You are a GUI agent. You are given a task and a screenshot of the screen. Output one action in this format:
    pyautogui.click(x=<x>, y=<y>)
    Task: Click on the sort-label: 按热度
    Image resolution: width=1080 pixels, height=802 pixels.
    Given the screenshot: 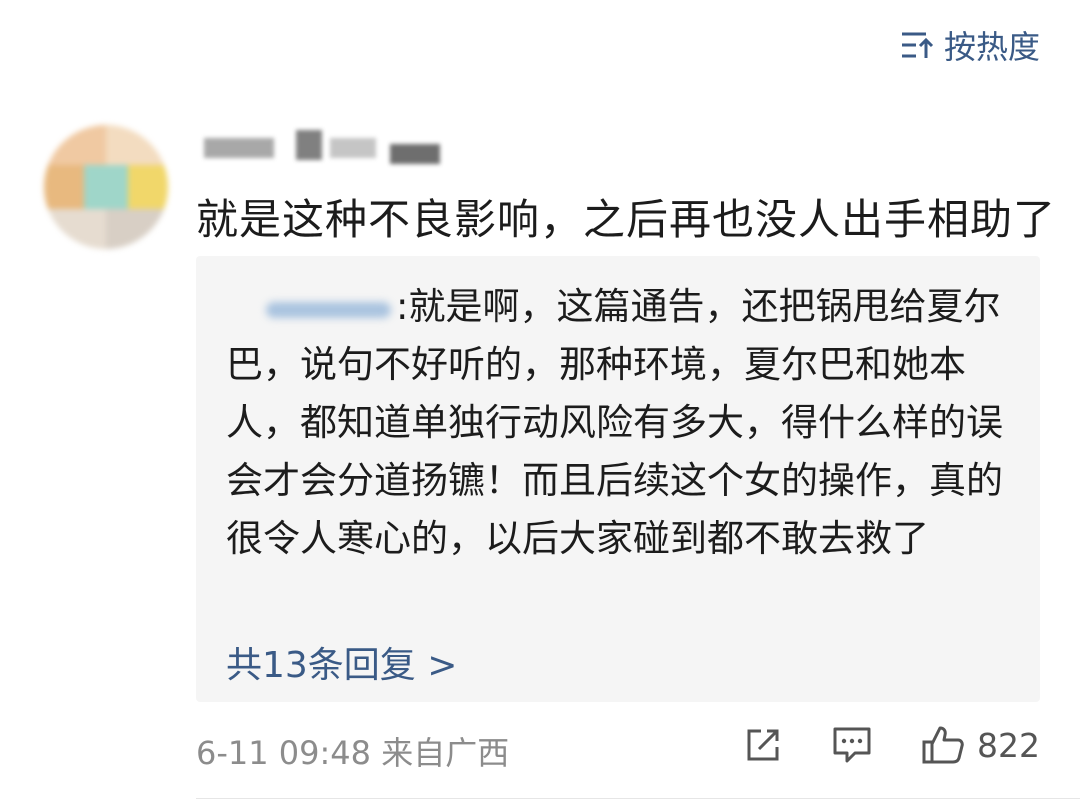 What is the action you would take?
    pyautogui.click(x=991, y=47)
    